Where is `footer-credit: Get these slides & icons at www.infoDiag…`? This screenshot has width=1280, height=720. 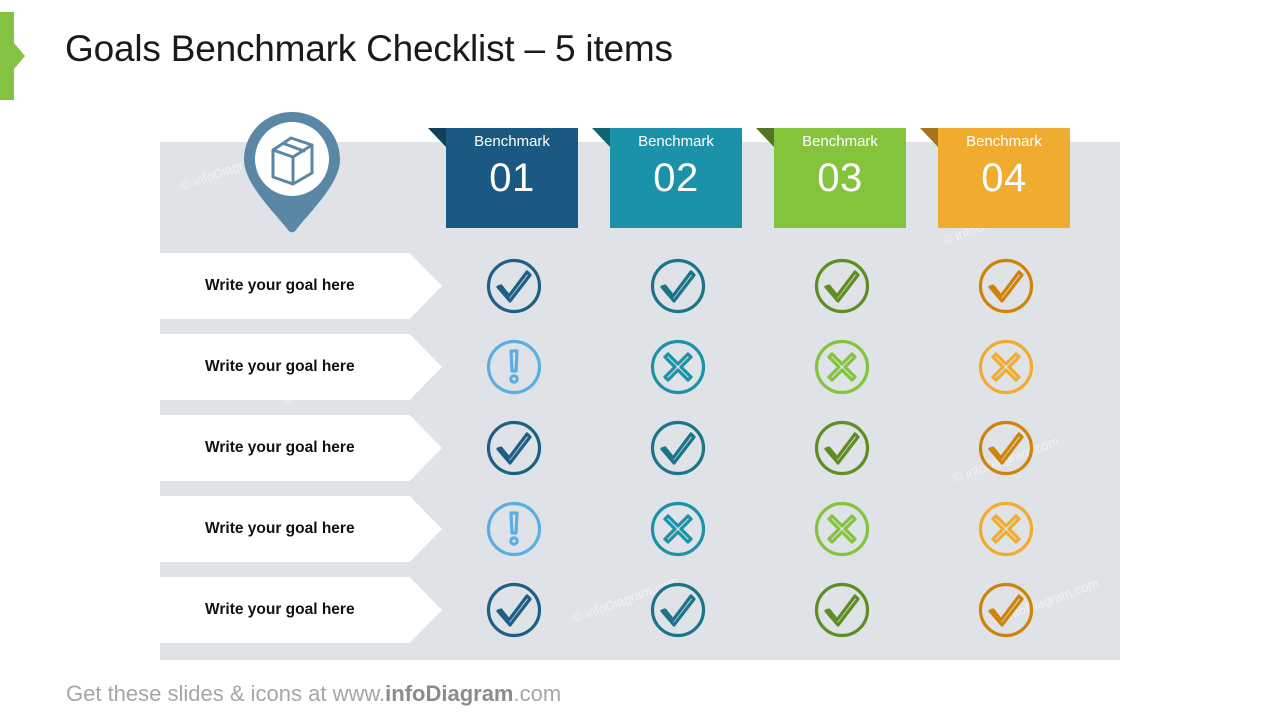 footer-credit: Get these slides & icons at www.infoDiag… is located at coordinates (313, 694).